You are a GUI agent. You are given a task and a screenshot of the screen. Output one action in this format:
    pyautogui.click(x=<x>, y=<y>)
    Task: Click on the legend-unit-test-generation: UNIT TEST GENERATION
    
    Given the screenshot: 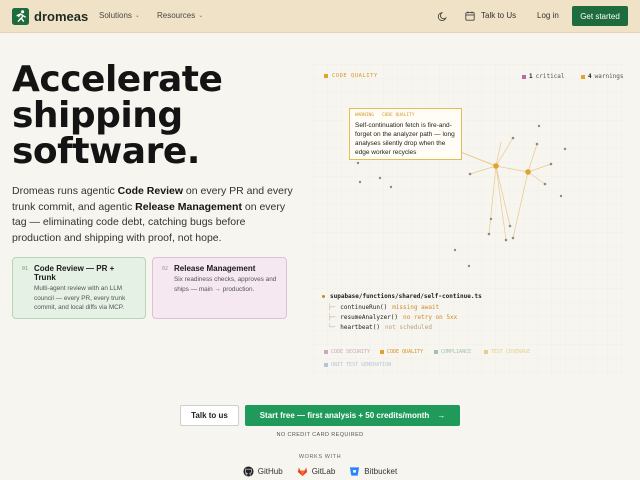 What is the action you would take?
    pyautogui.click(x=357, y=365)
    